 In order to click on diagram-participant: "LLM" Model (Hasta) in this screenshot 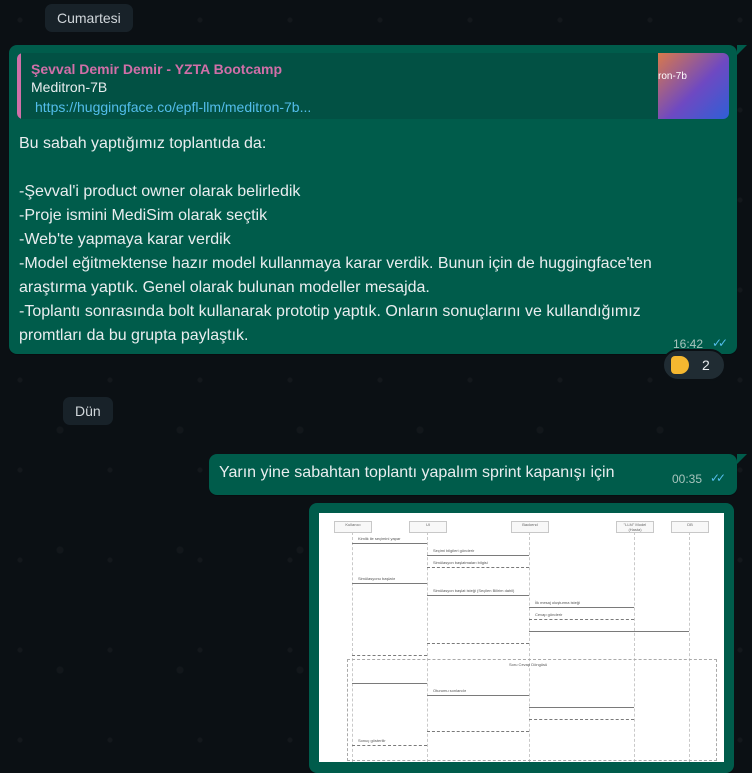, I will do `click(635, 527)`.